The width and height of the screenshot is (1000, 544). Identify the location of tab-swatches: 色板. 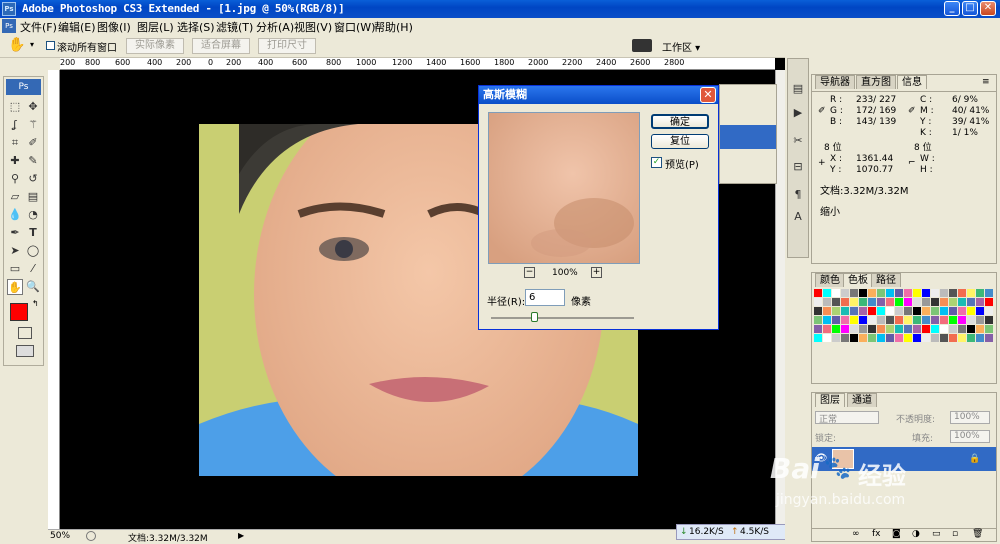
(858, 280).